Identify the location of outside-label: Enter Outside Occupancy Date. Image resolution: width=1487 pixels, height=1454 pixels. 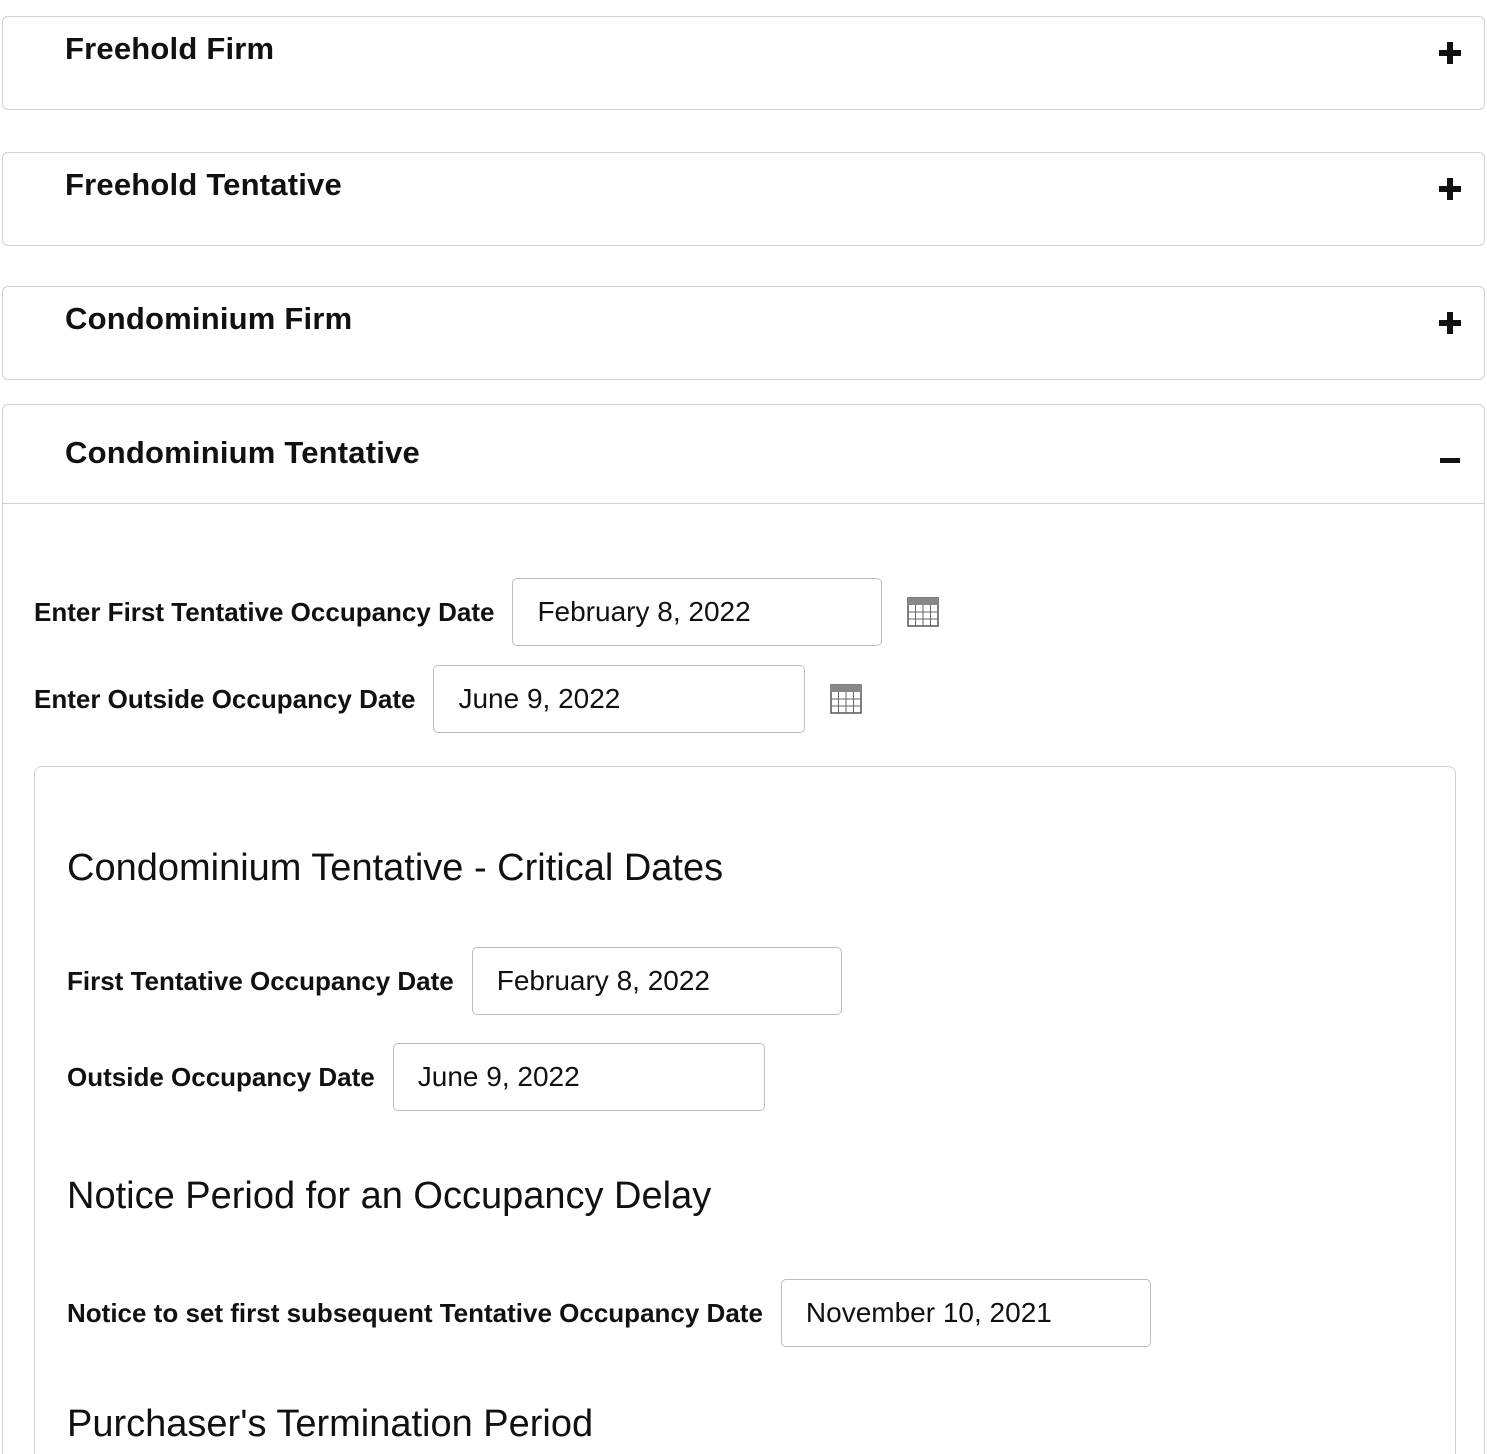
(225, 698).